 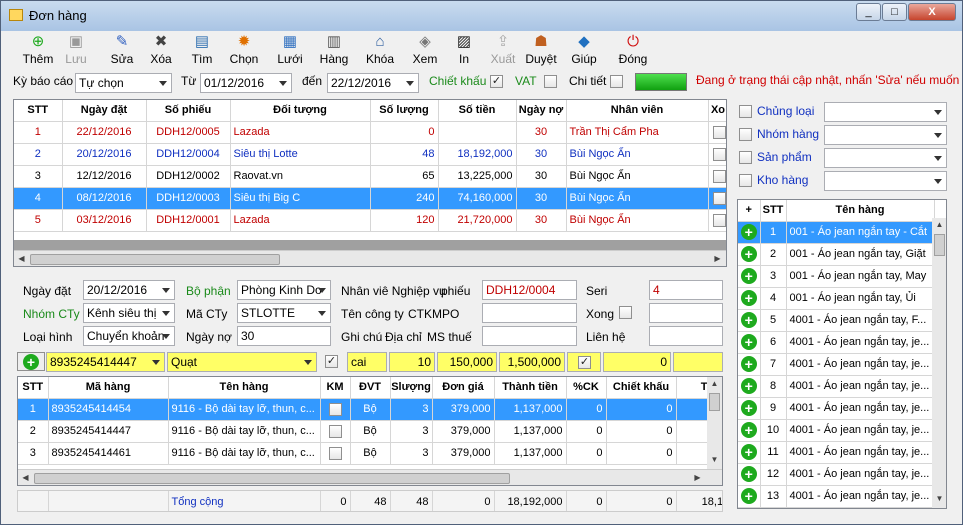 What do you see at coordinates (550, 81) in the screenshot?
I see `vat-checkbox` at bounding box center [550, 81].